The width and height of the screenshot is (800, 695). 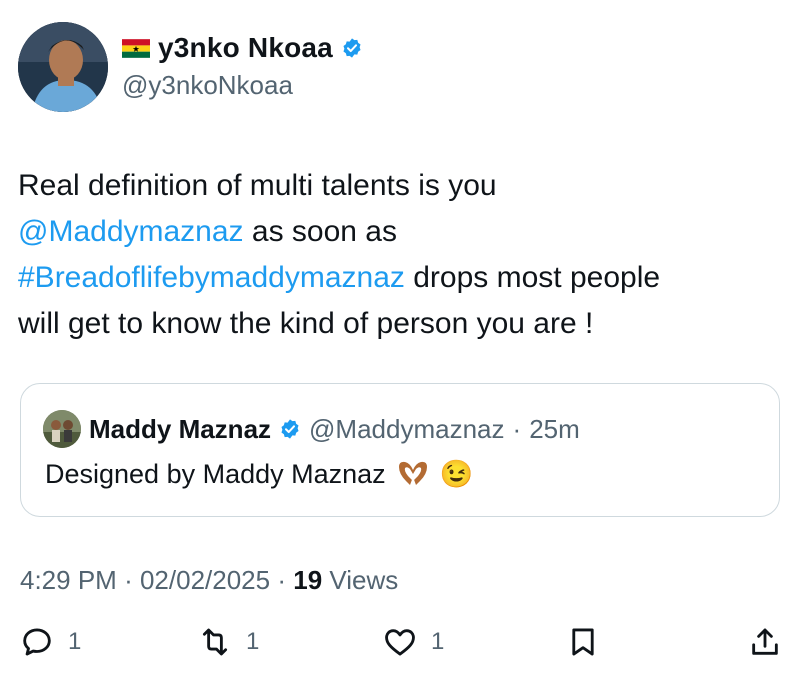 I want to click on reply-button: 1, so click(x=50, y=642).